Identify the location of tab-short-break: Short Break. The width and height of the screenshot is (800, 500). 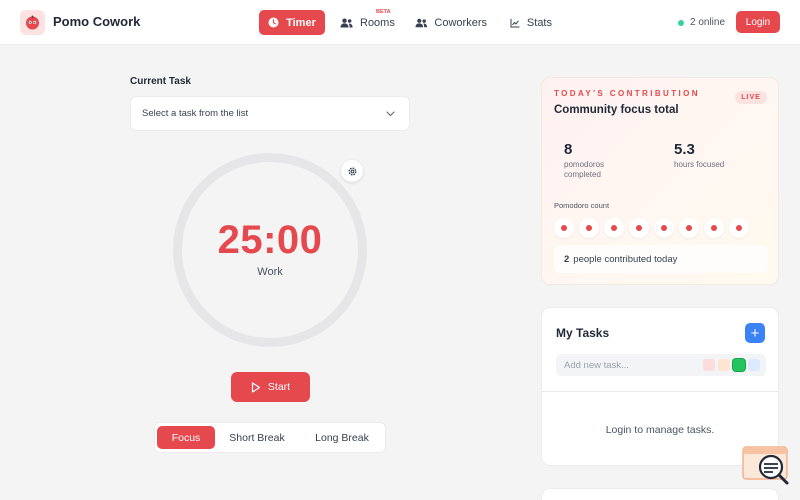
(257, 437).